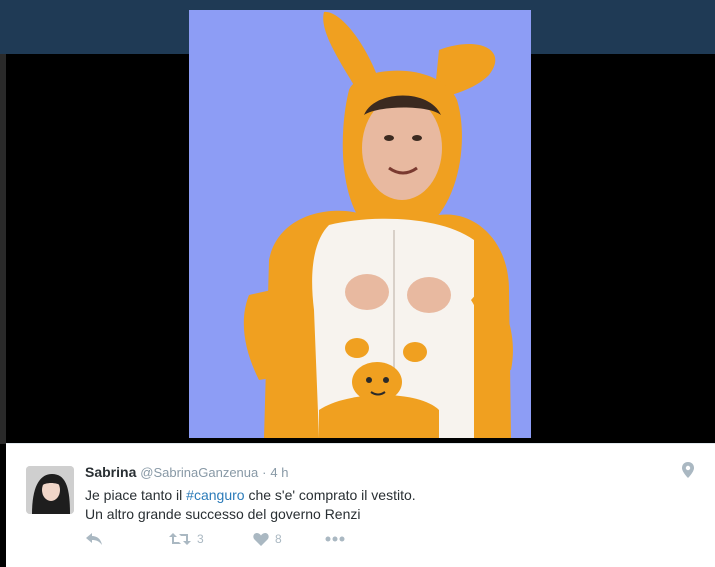  I want to click on like-button: 8, so click(267, 539).